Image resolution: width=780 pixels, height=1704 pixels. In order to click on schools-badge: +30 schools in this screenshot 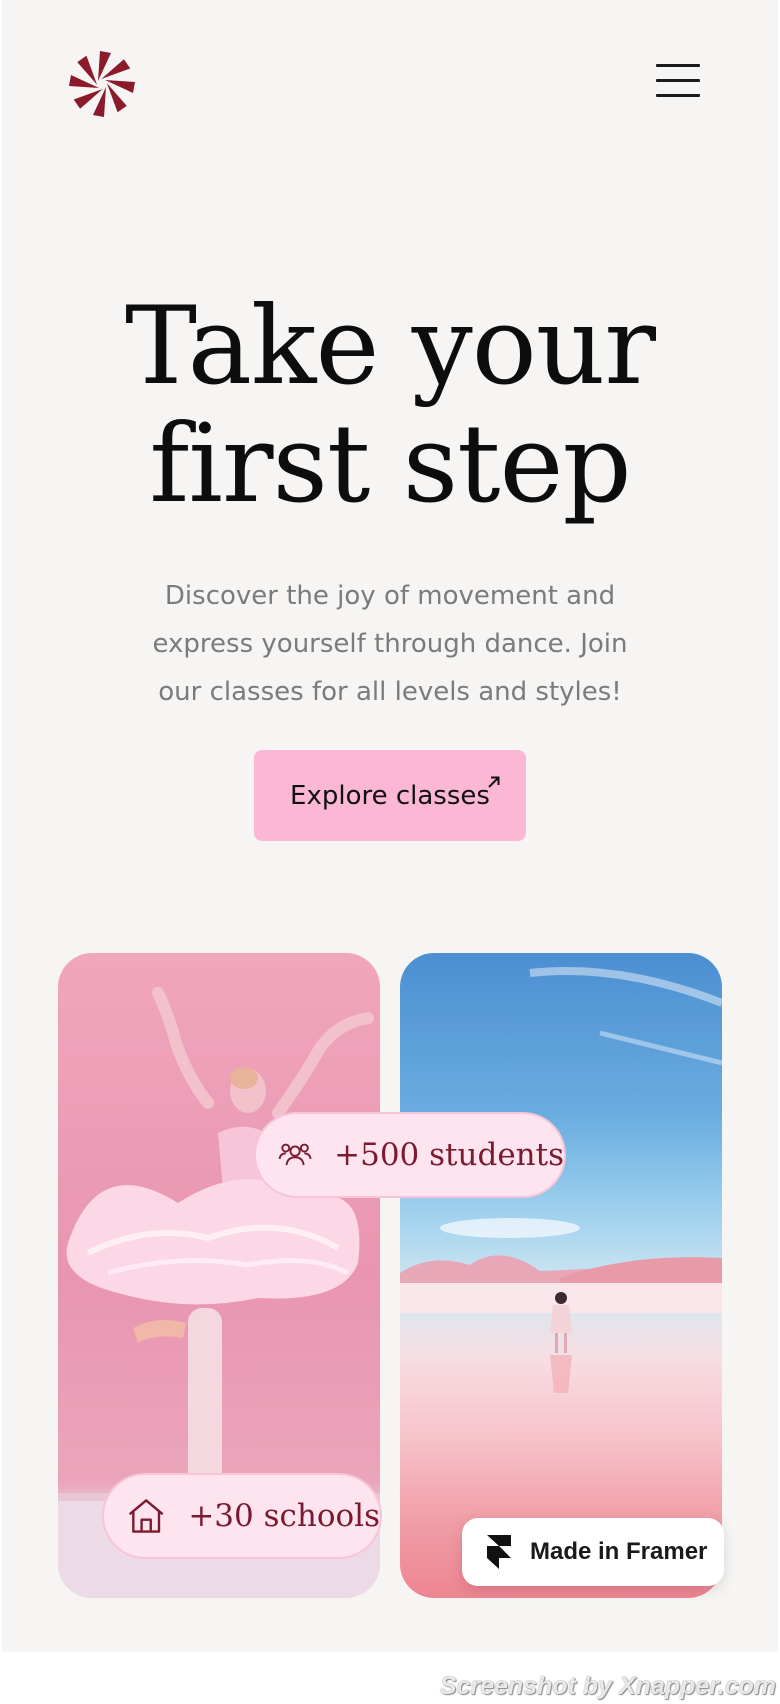, I will do `click(242, 1516)`.